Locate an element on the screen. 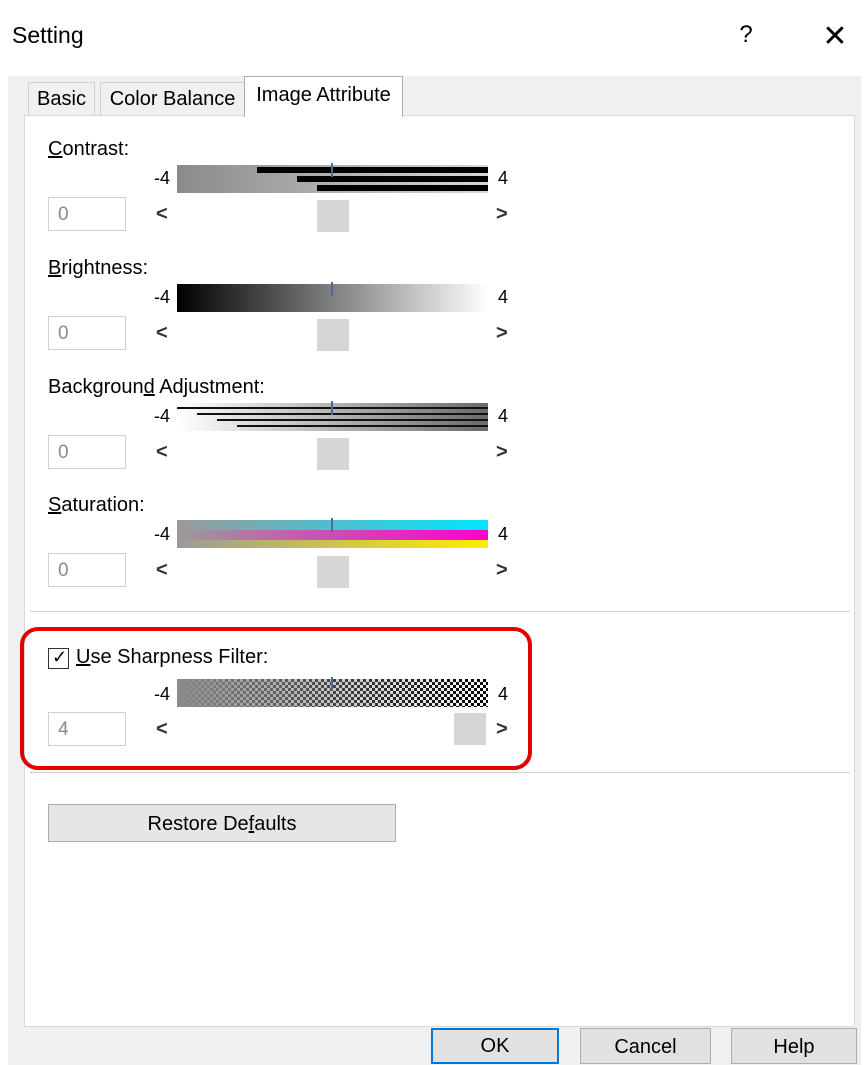 The height and width of the screenshot is (1065, 864). ok-button: OK is located at coordinates (495, 1046).